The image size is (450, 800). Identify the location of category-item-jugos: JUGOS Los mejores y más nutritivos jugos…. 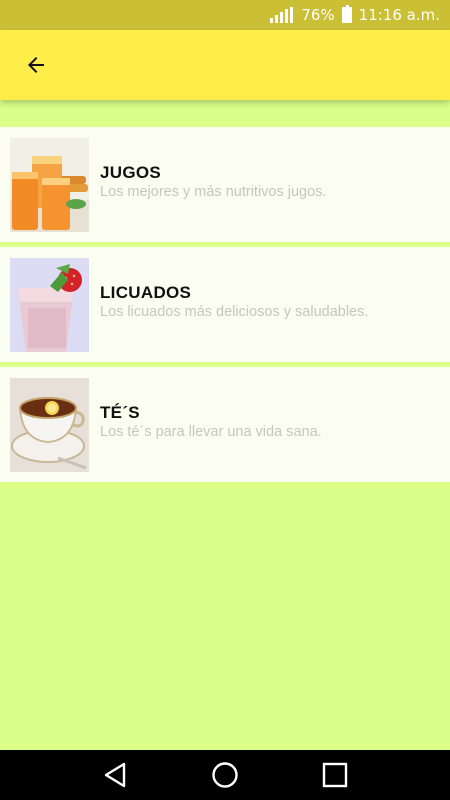
(225, 184).